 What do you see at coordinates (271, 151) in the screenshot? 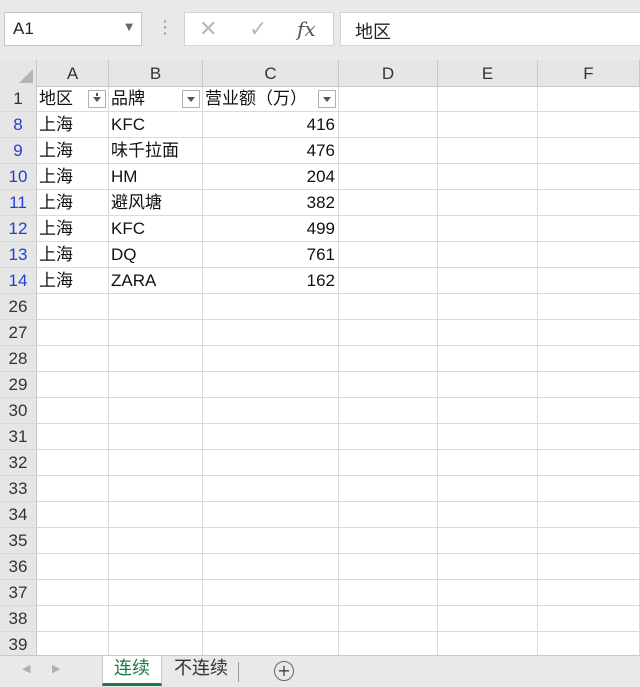
I see `cell-c: 476` at bounding box center [271, 151].